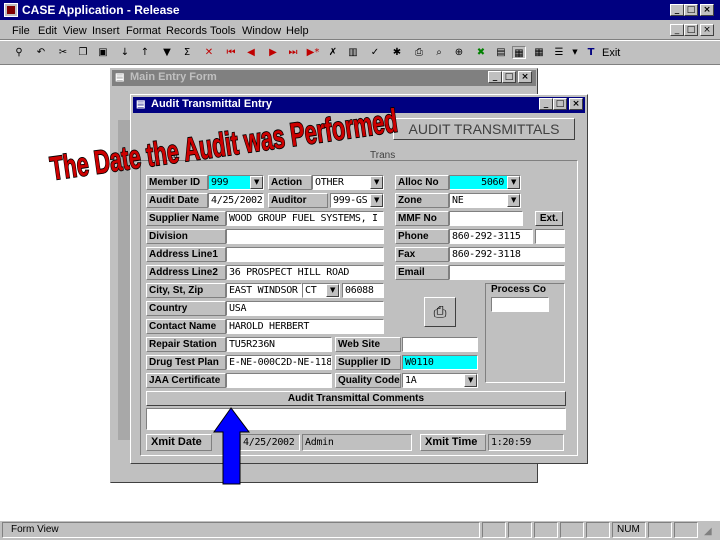  I want to click on num-lock-panel: NUM, so click(629, 530).